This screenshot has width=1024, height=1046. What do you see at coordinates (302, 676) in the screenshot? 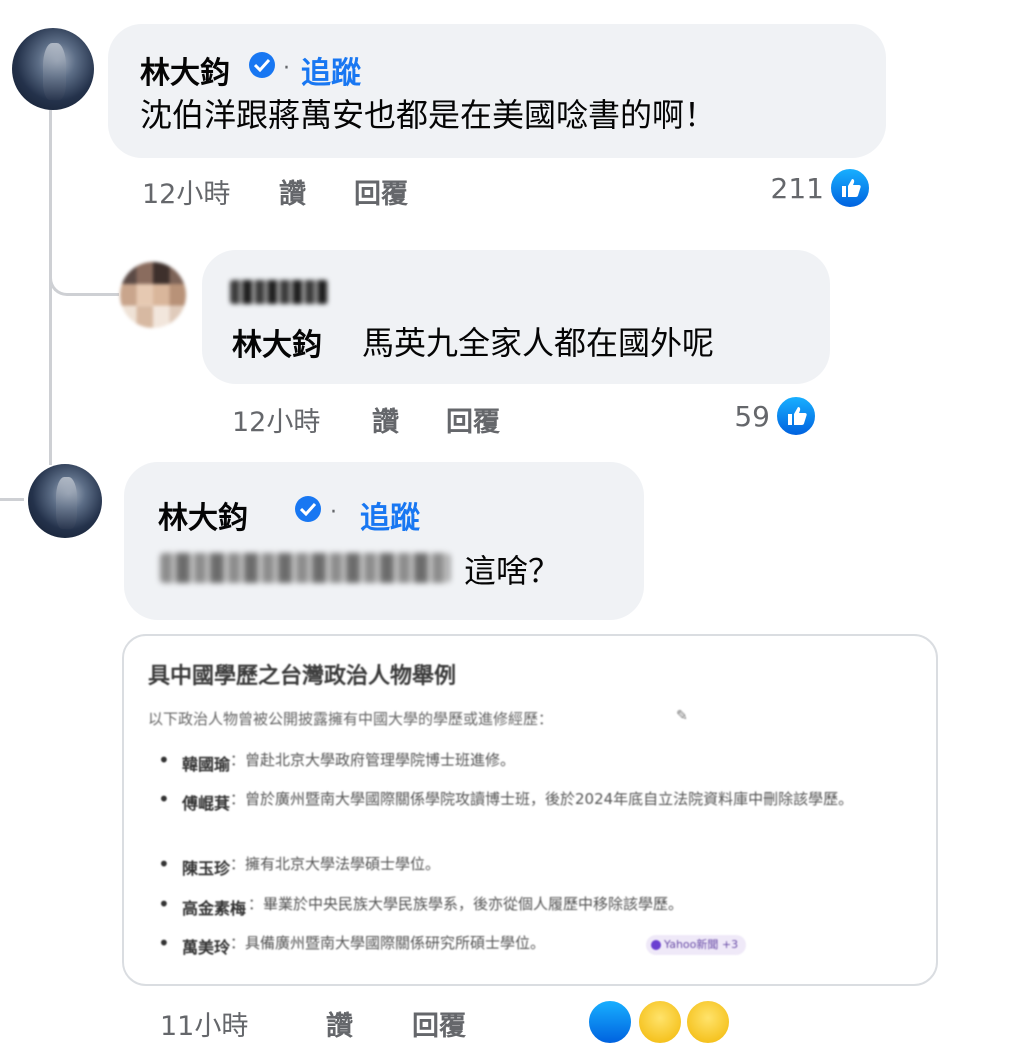
I see `card-title: 具中國學歷之台灣政治人物舉例` at bounding box center [302, 676].